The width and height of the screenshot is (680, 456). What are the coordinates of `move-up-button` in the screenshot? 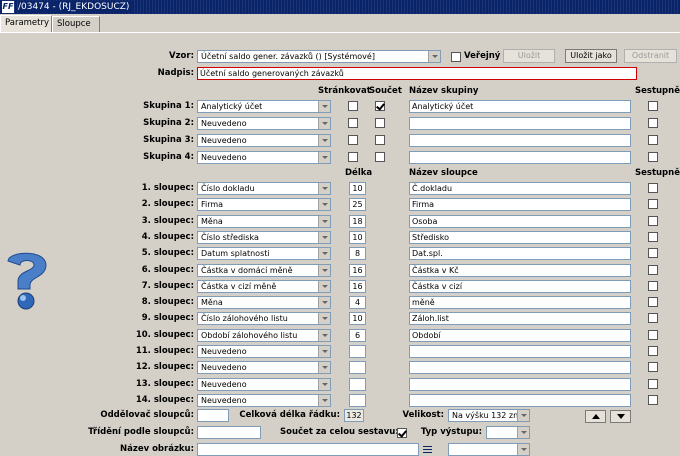 It's located at (595, 416).